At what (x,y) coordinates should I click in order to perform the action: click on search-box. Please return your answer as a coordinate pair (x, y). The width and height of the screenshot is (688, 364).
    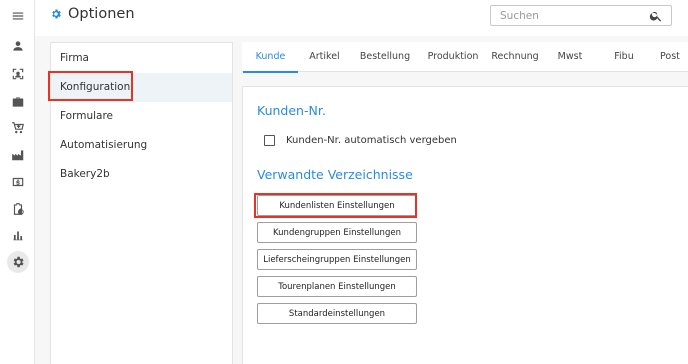
    Looking at the image, I should click on (581, 15).